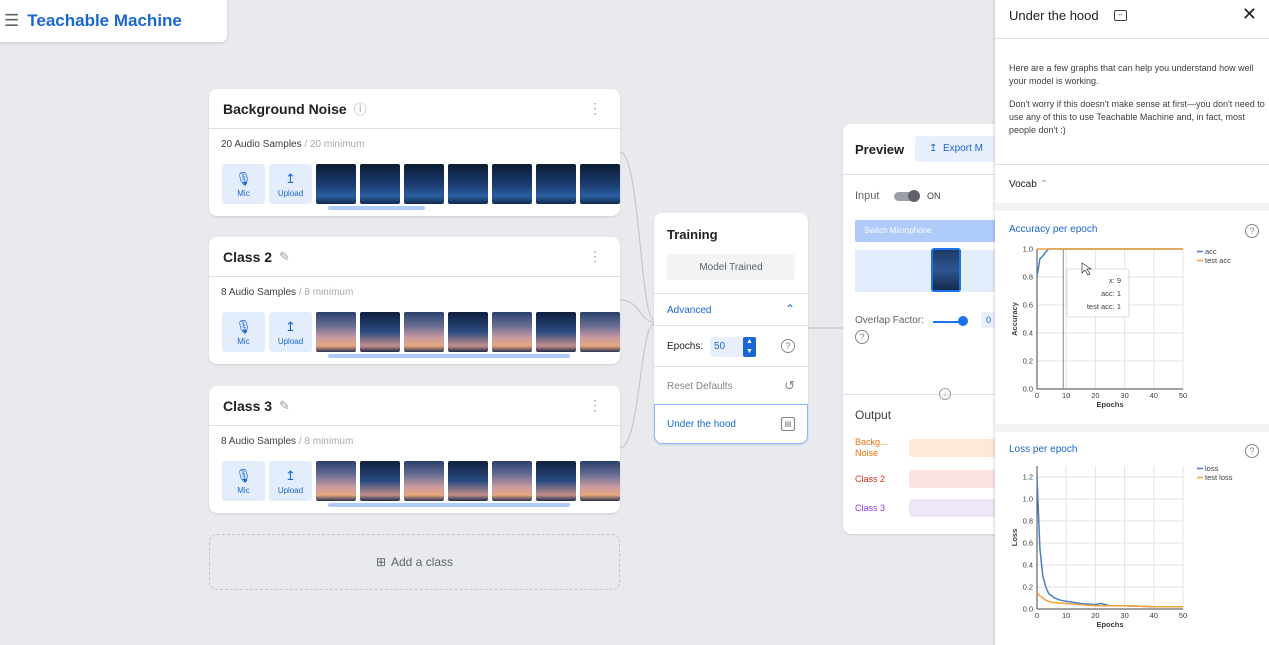 Image resolution: width=1269 pixels, height=645 pixels. I want to click on overlap-slider-thumb, so click(963, 321).